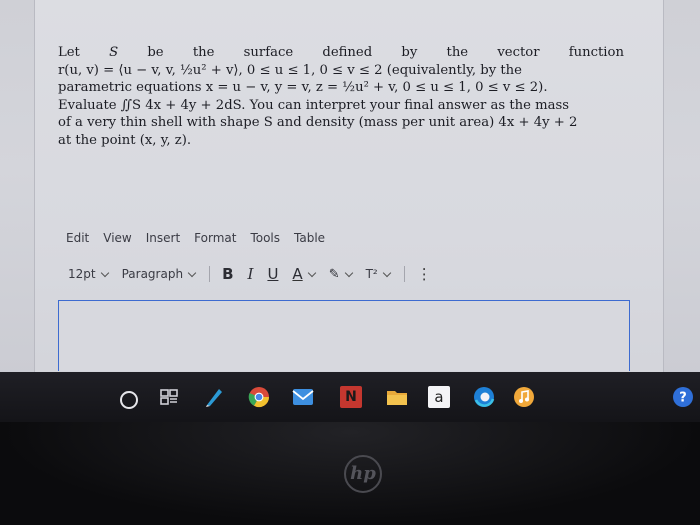  I want to click on music-icon, so click(524, 397).